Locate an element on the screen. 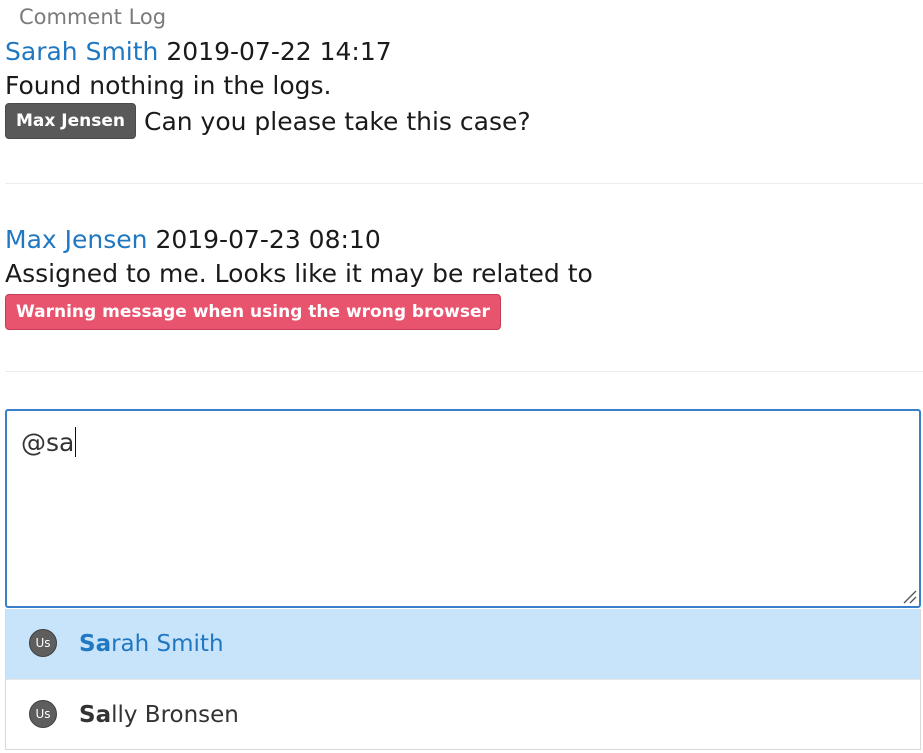 The image size is (923, 753). text-caret is located at coordinates (76, 442).